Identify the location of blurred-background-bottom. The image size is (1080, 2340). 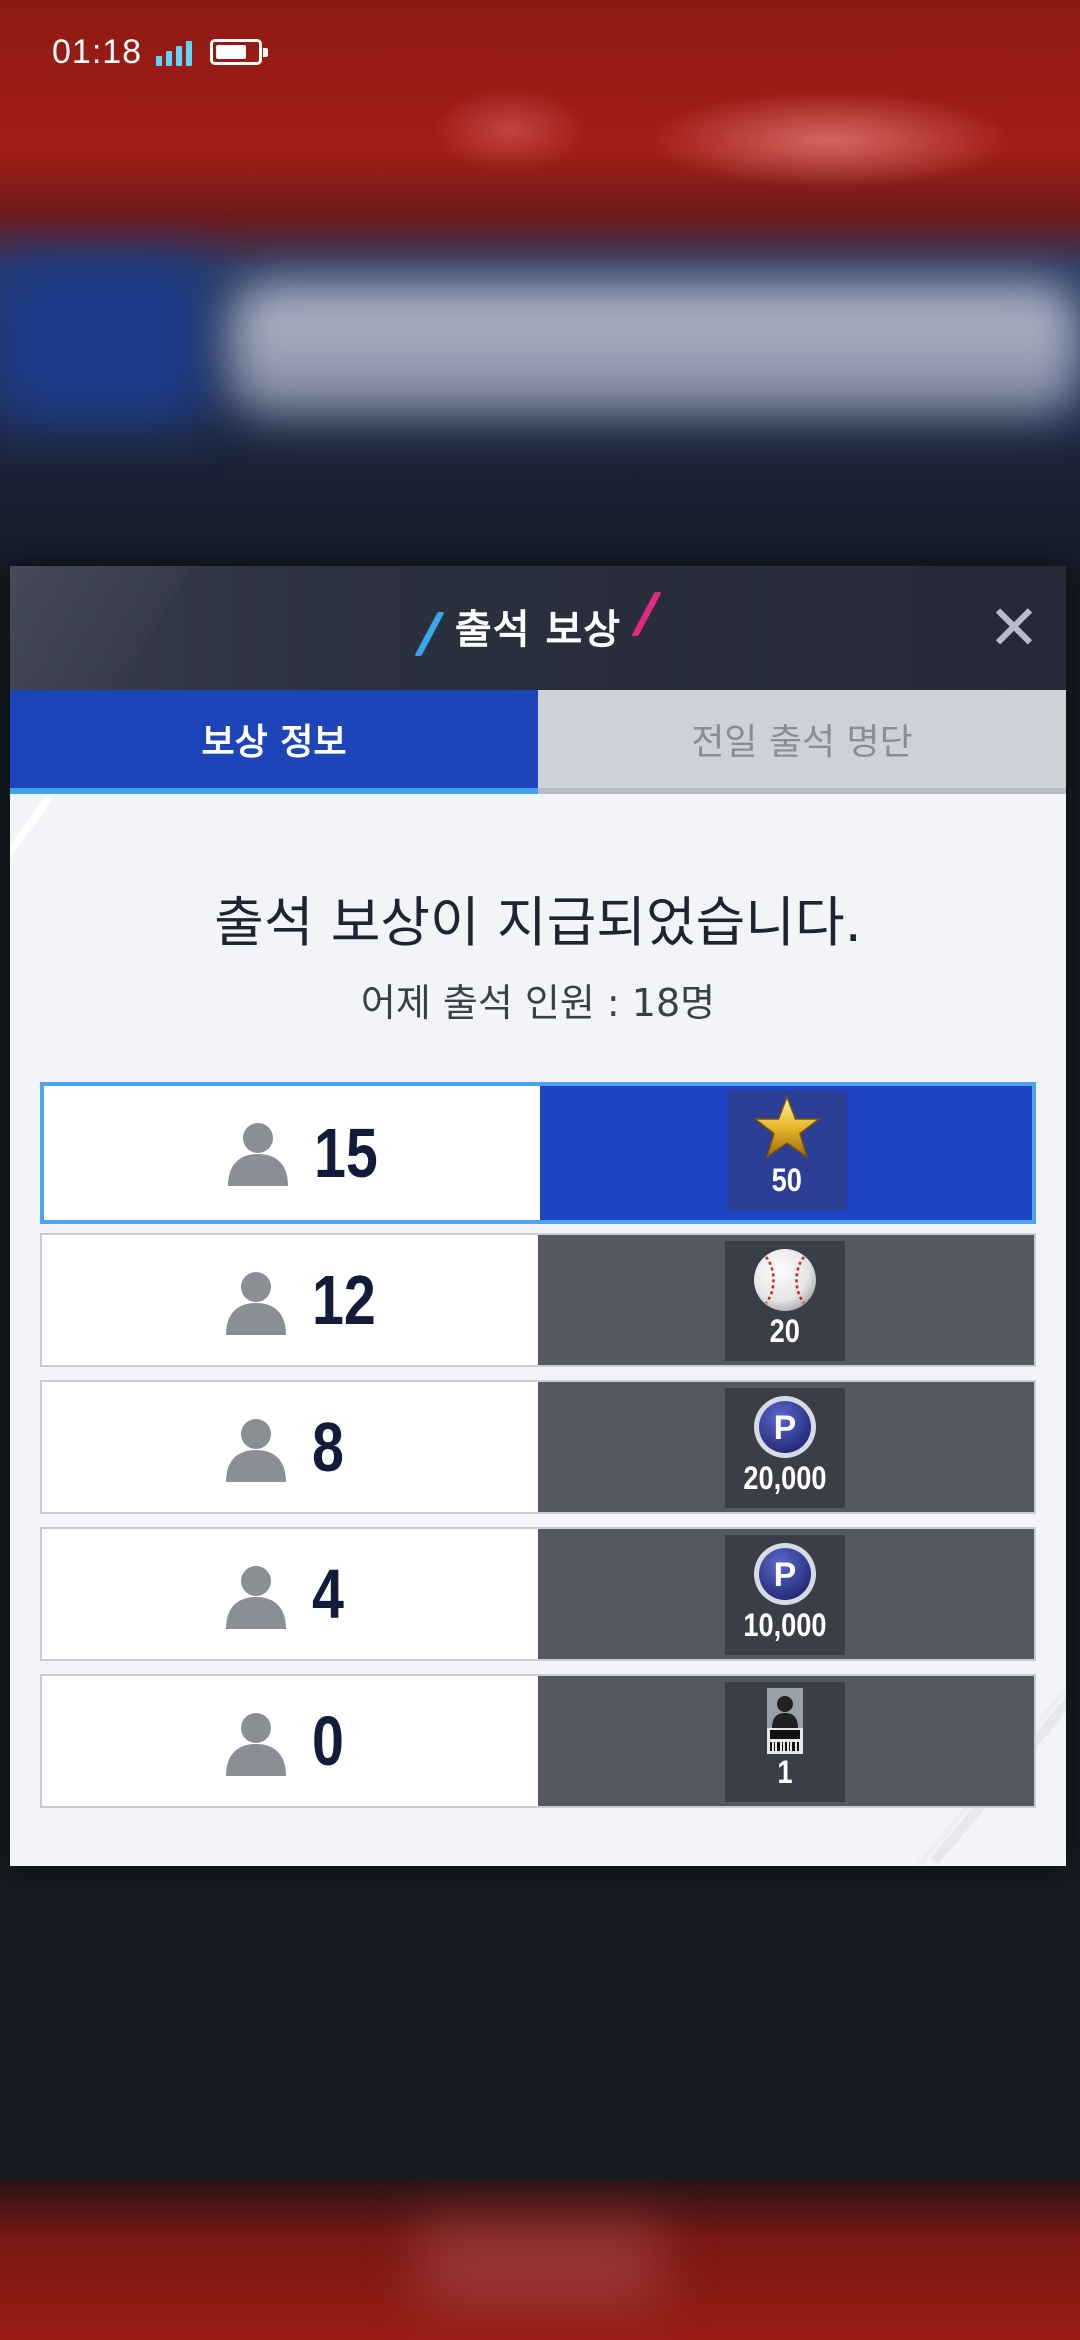
(540, 2260).